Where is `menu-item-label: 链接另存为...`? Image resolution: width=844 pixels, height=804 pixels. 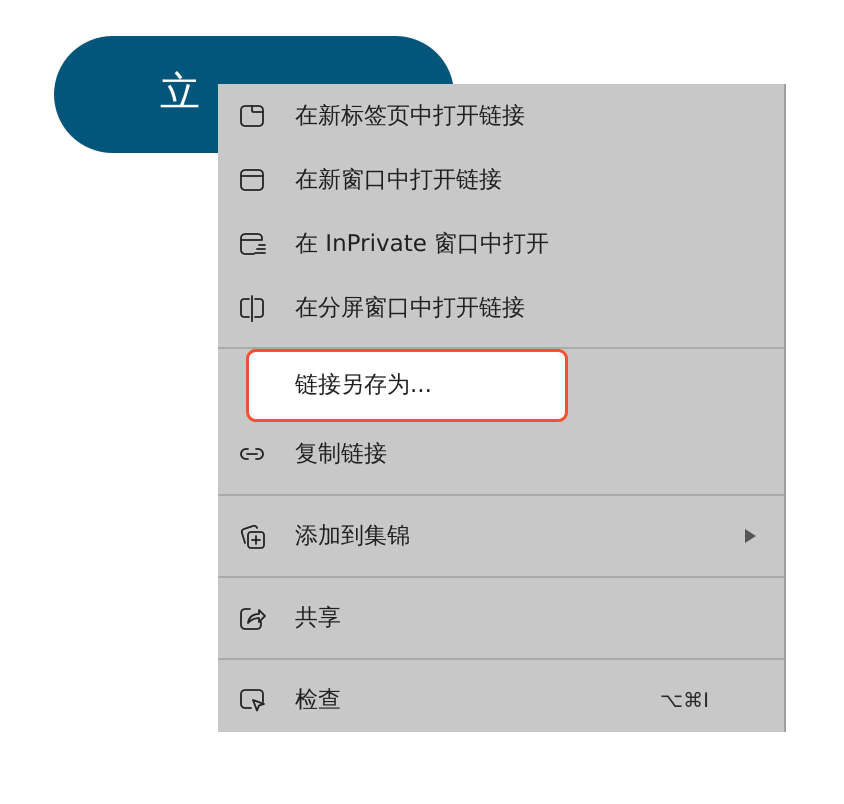 menu-item-label: 链接另存为... is located at coordinates (363, 385).